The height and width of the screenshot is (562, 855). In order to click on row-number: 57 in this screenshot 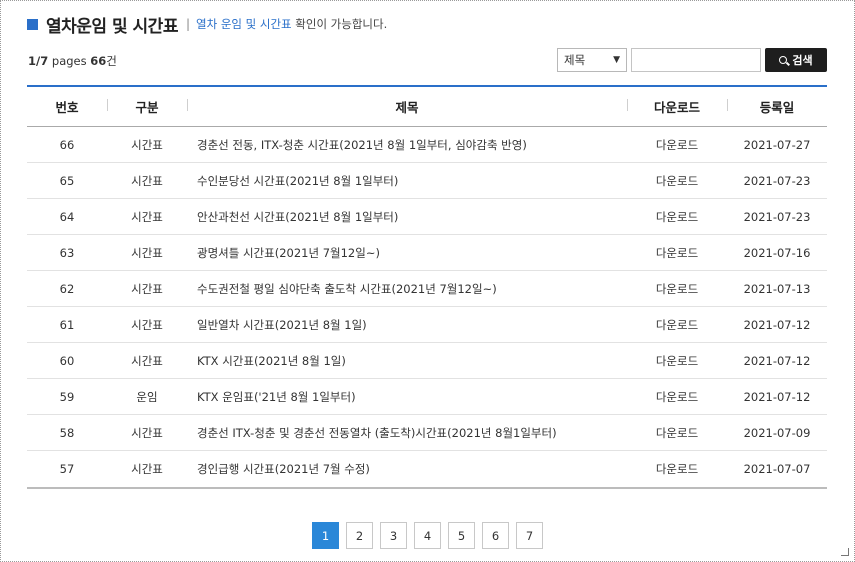, I will do `click(67, 469)`.